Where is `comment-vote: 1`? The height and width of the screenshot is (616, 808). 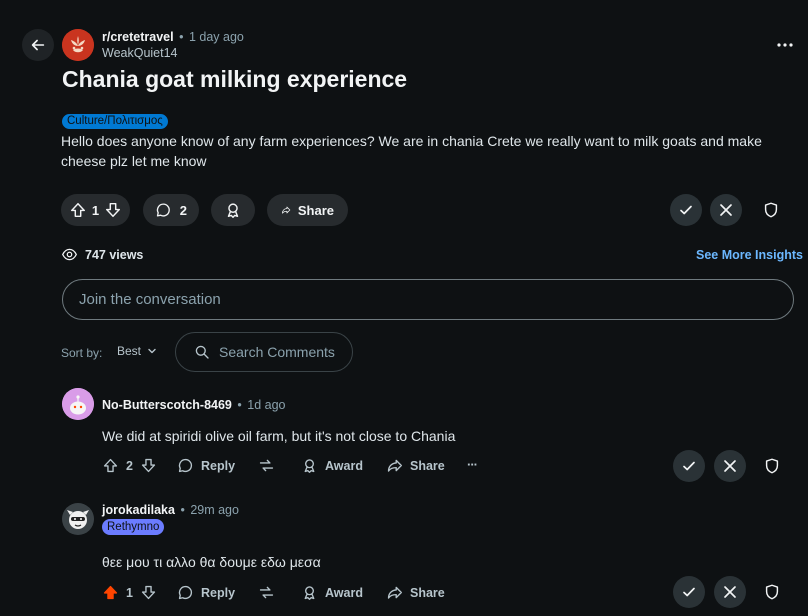 comment-vote: 1 is located at coordinates (129, 592).